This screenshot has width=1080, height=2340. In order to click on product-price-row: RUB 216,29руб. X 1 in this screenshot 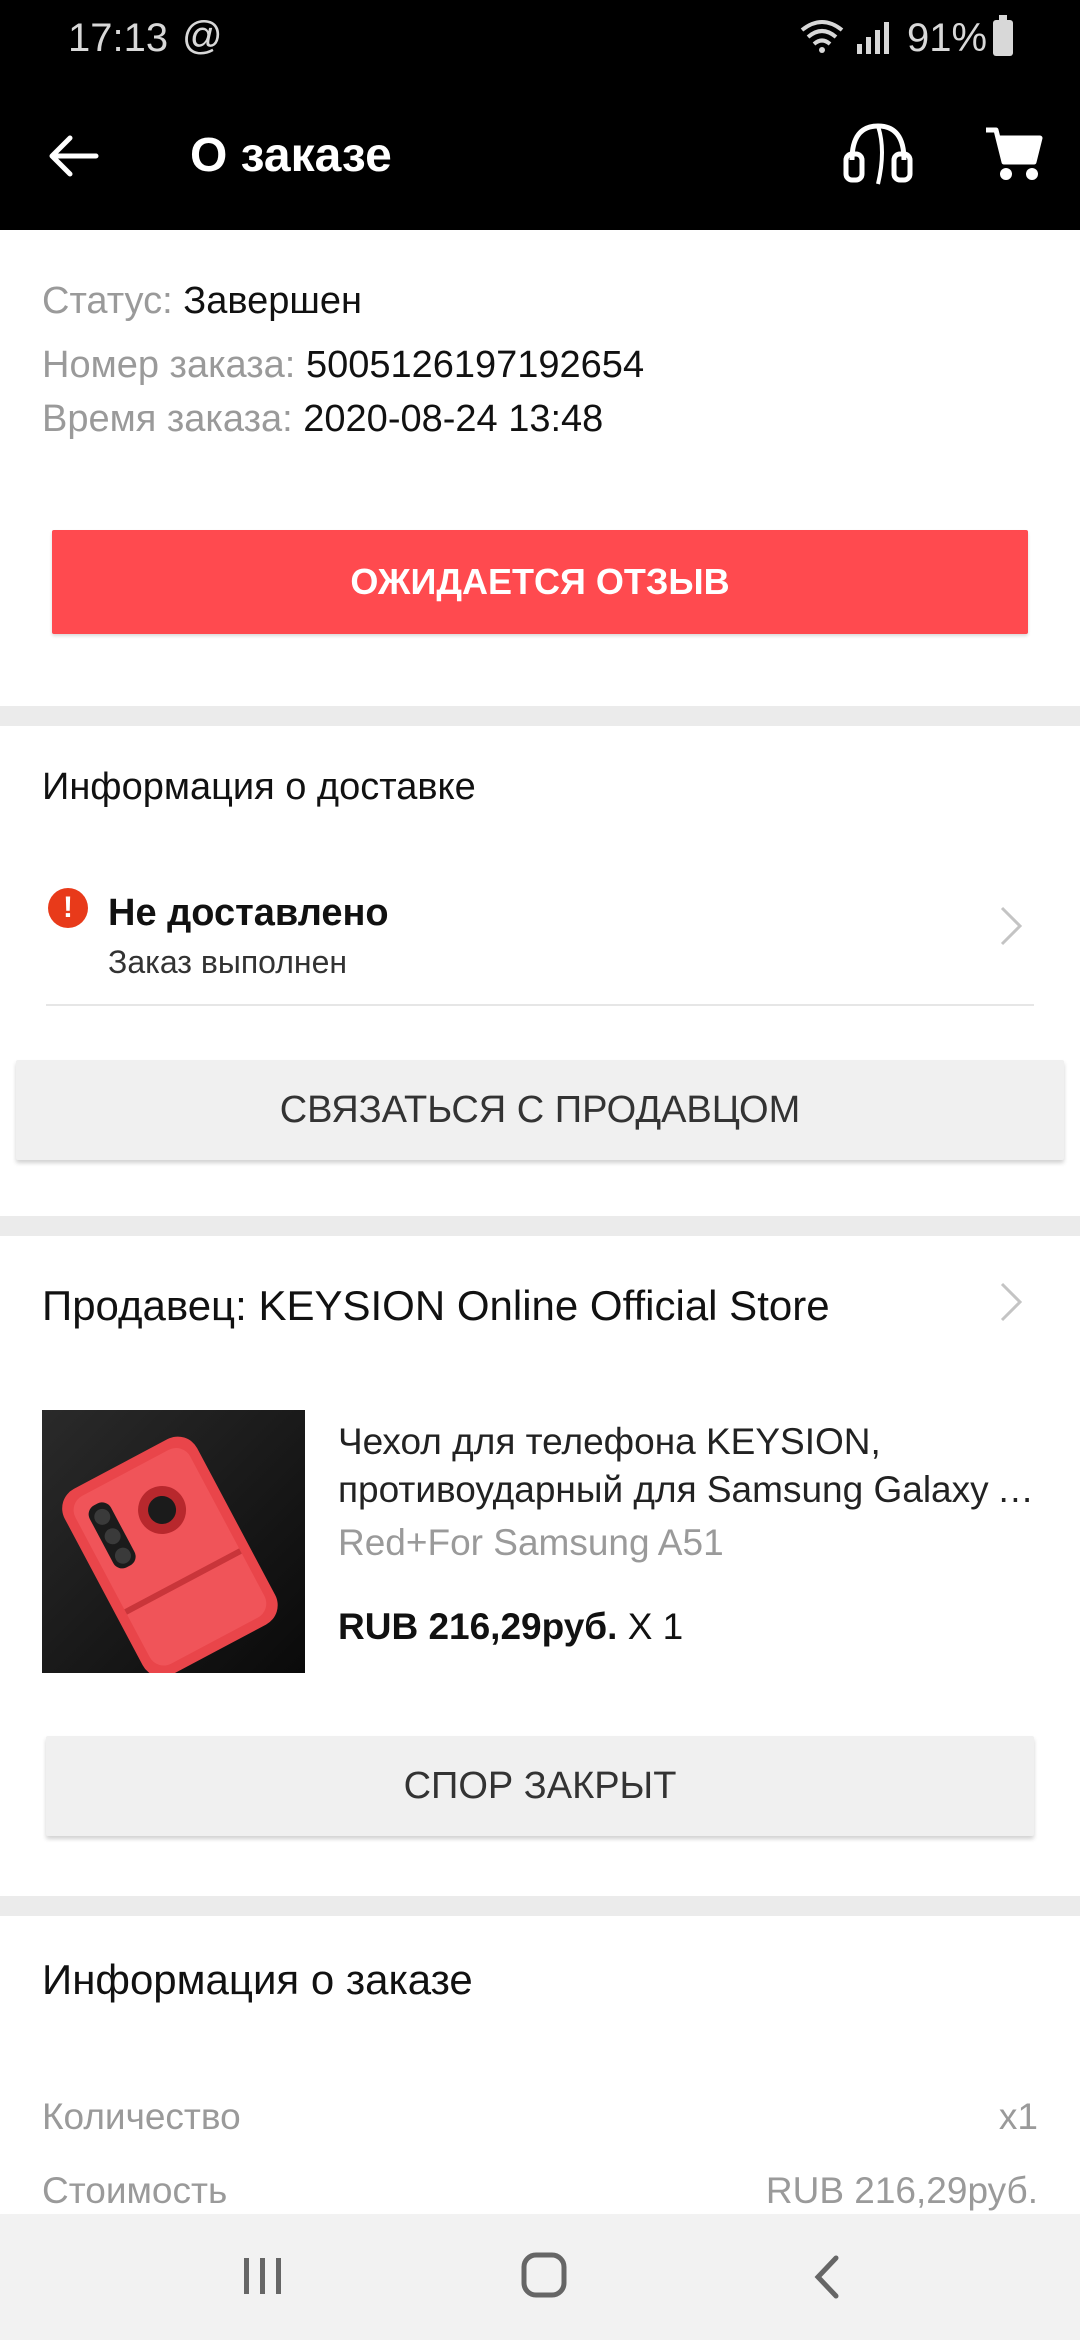, I will do `click(510, 1627)`.